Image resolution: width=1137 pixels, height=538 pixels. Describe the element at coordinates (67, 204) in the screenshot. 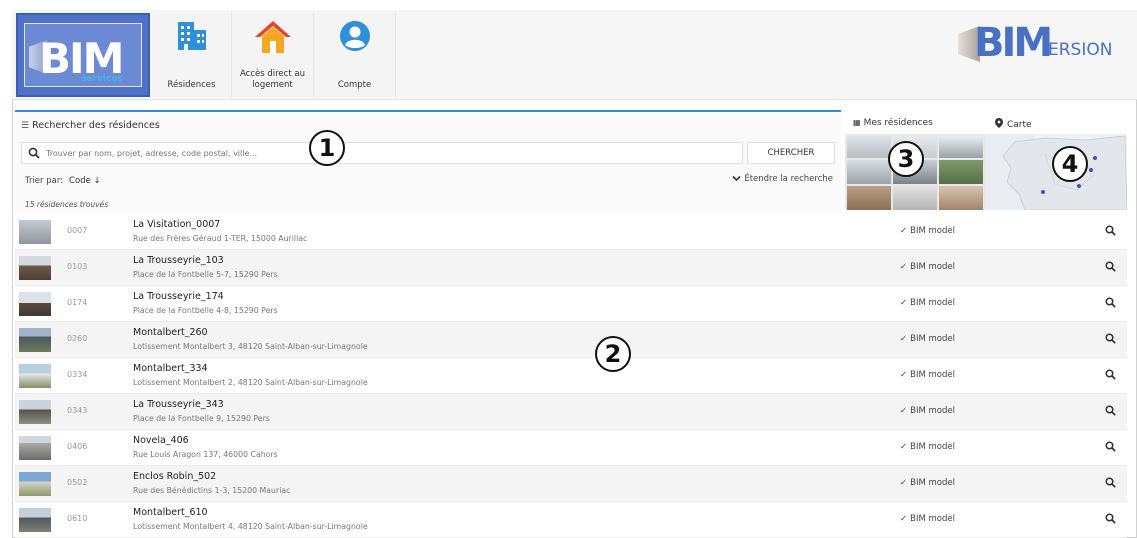

I see `results-count: 15 résidences trouvés` at that location.